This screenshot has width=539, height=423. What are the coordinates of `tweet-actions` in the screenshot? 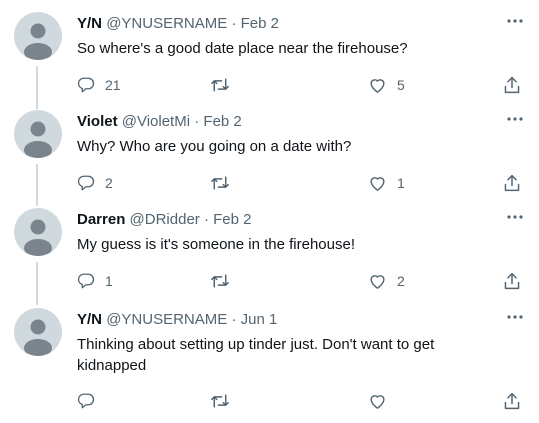 It's located at (299, 401).